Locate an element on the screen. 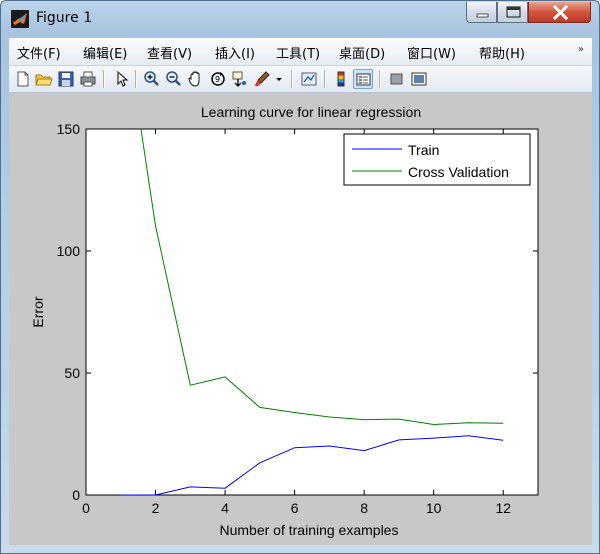  menu-window: 窗口(W) is located at coordinates (431, 52).